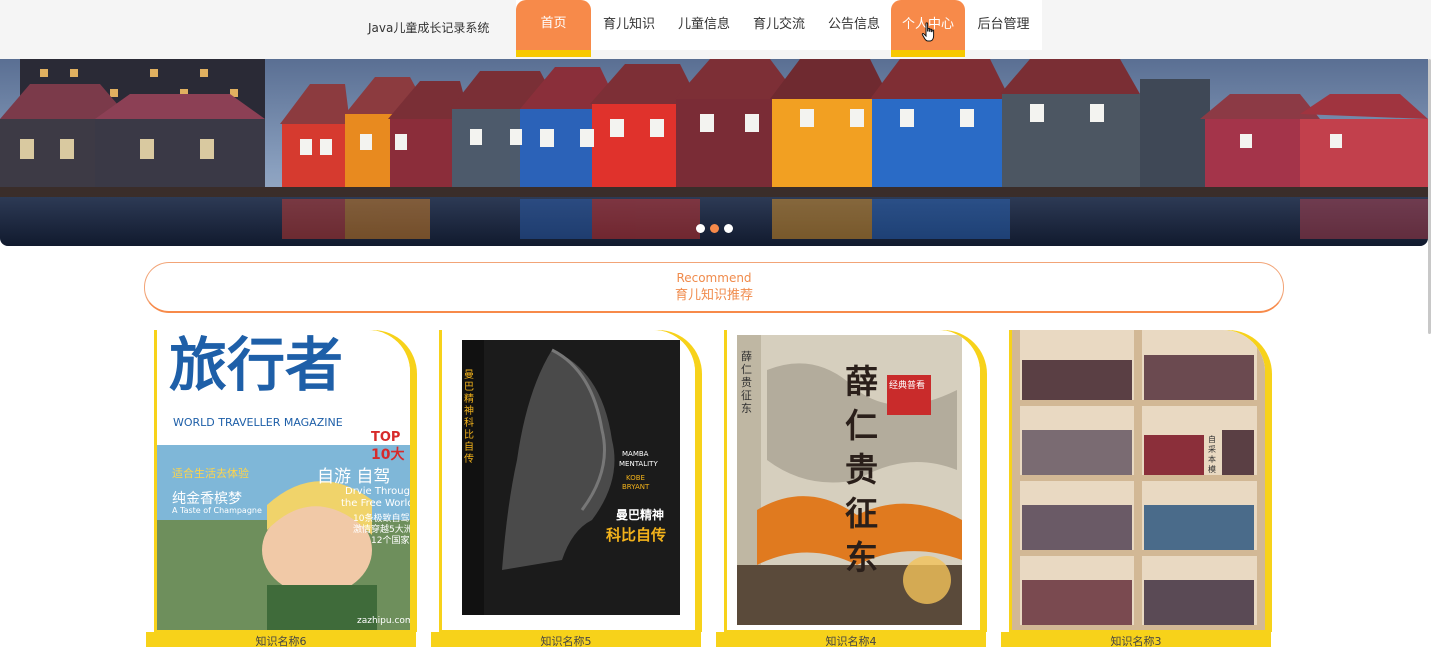 The width and height of the screenshot is (1431, 647). I want to click on magazine-badge-2: 10大, so click(388, 455).